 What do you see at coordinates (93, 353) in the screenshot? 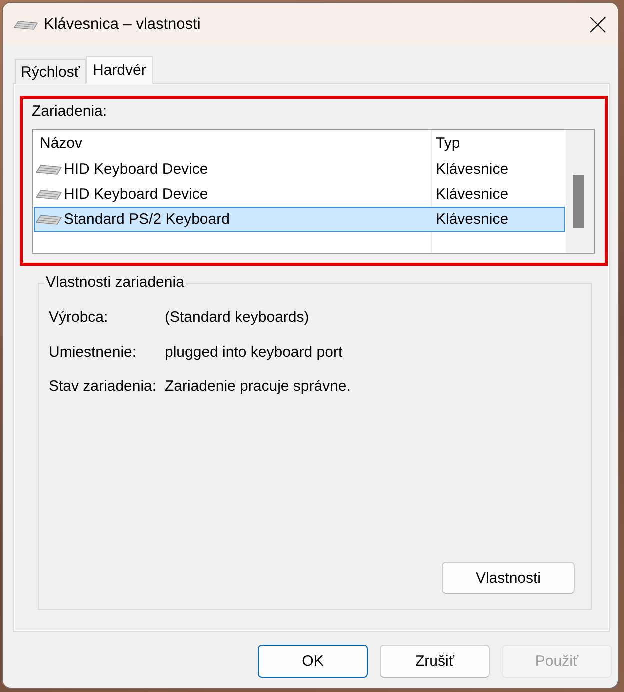
I see `field-label: Umiestnenie:` at bounding box center [93, 353].